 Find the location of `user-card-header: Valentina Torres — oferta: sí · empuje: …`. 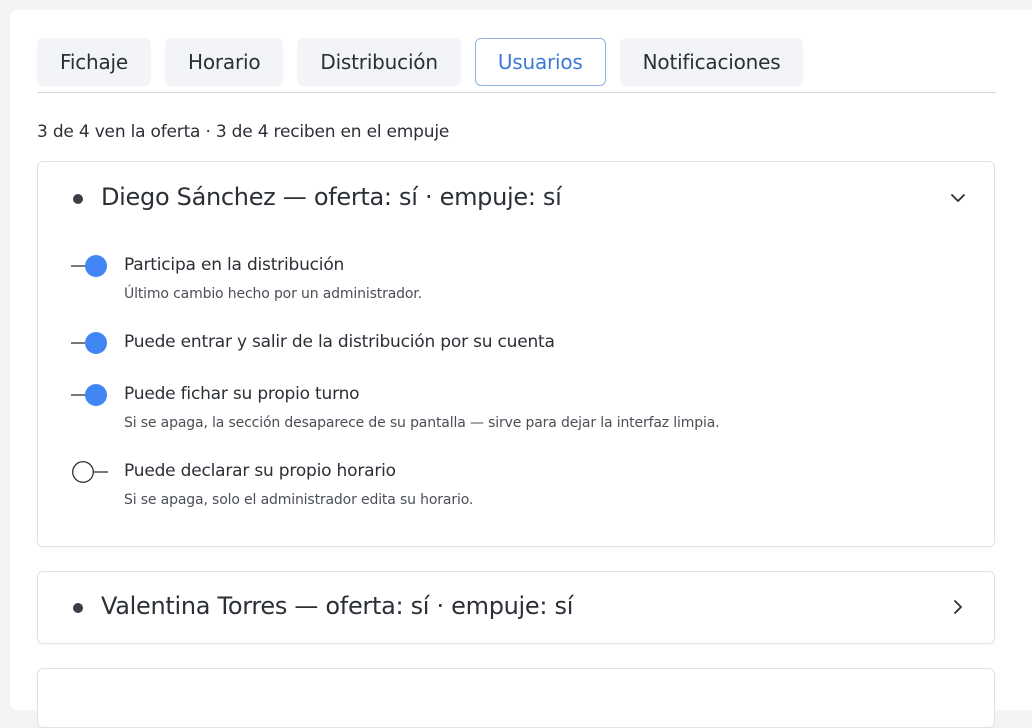

user-card-header: Valentina Torres — oferta: sí · empuje: … is located at coordinates (516, 608).